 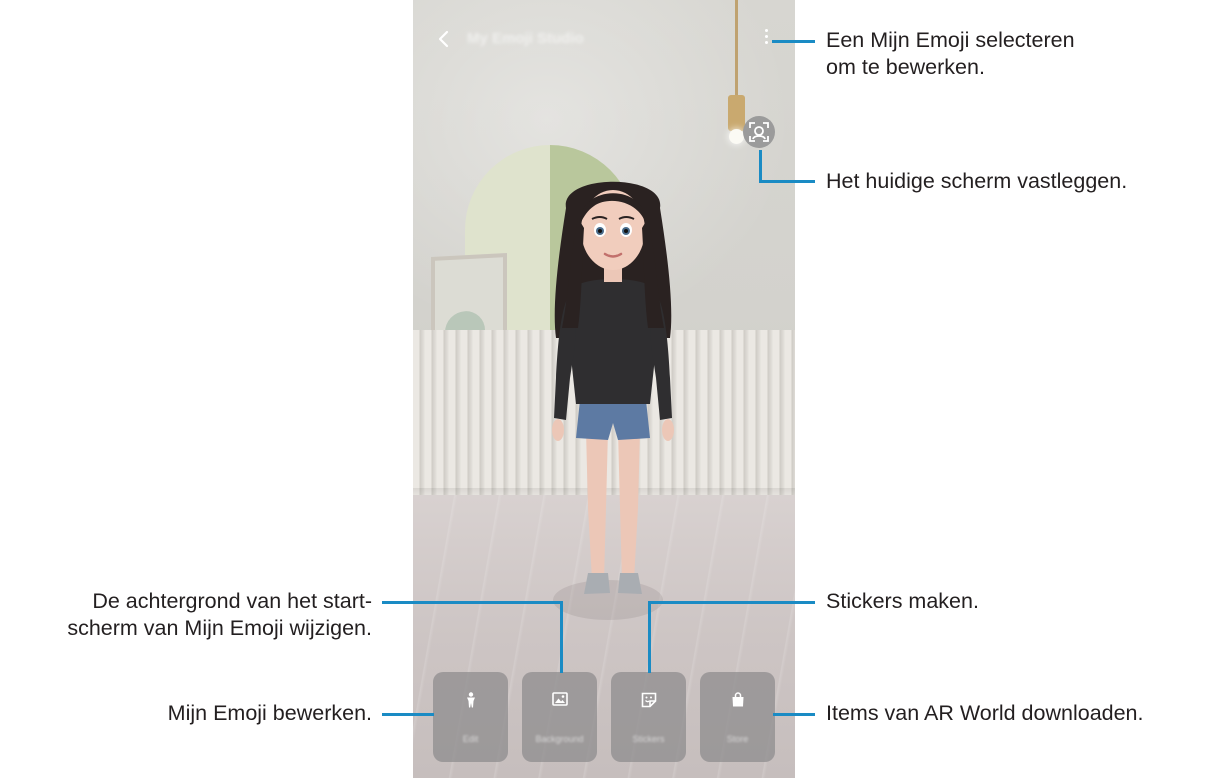 I want to click on edit-button: Edit, so click(x=470, y=717).